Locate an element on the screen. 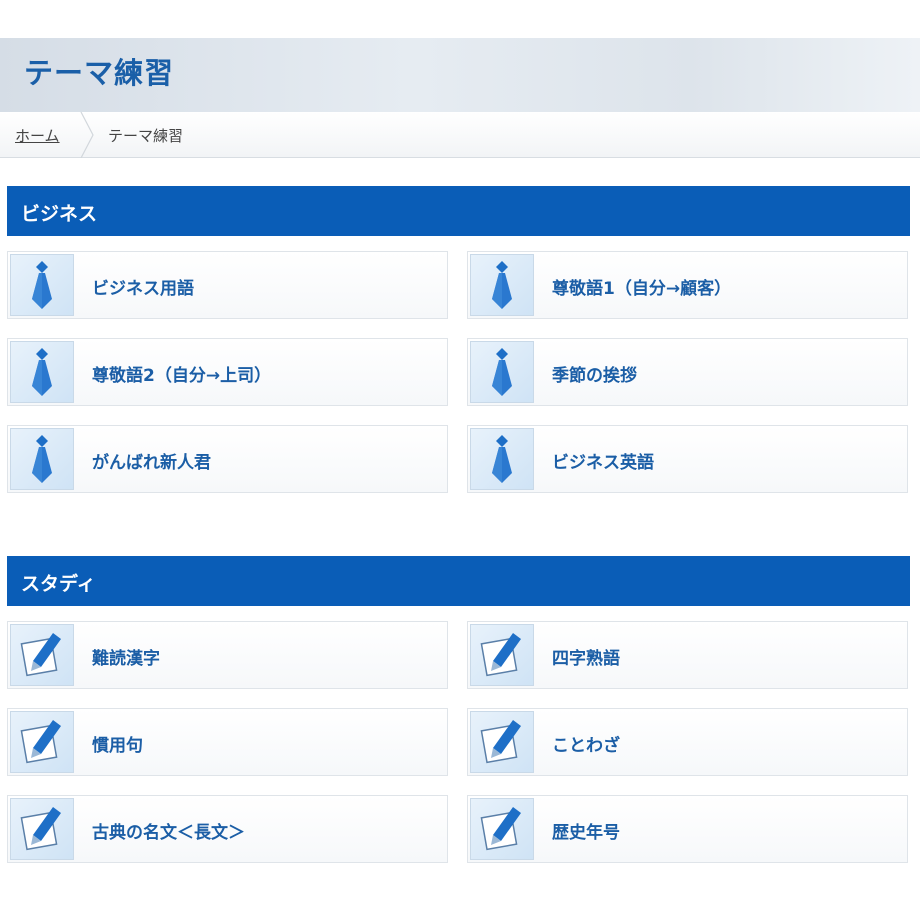  card-label: 歴史年号 is located at coordinates (586, 833).